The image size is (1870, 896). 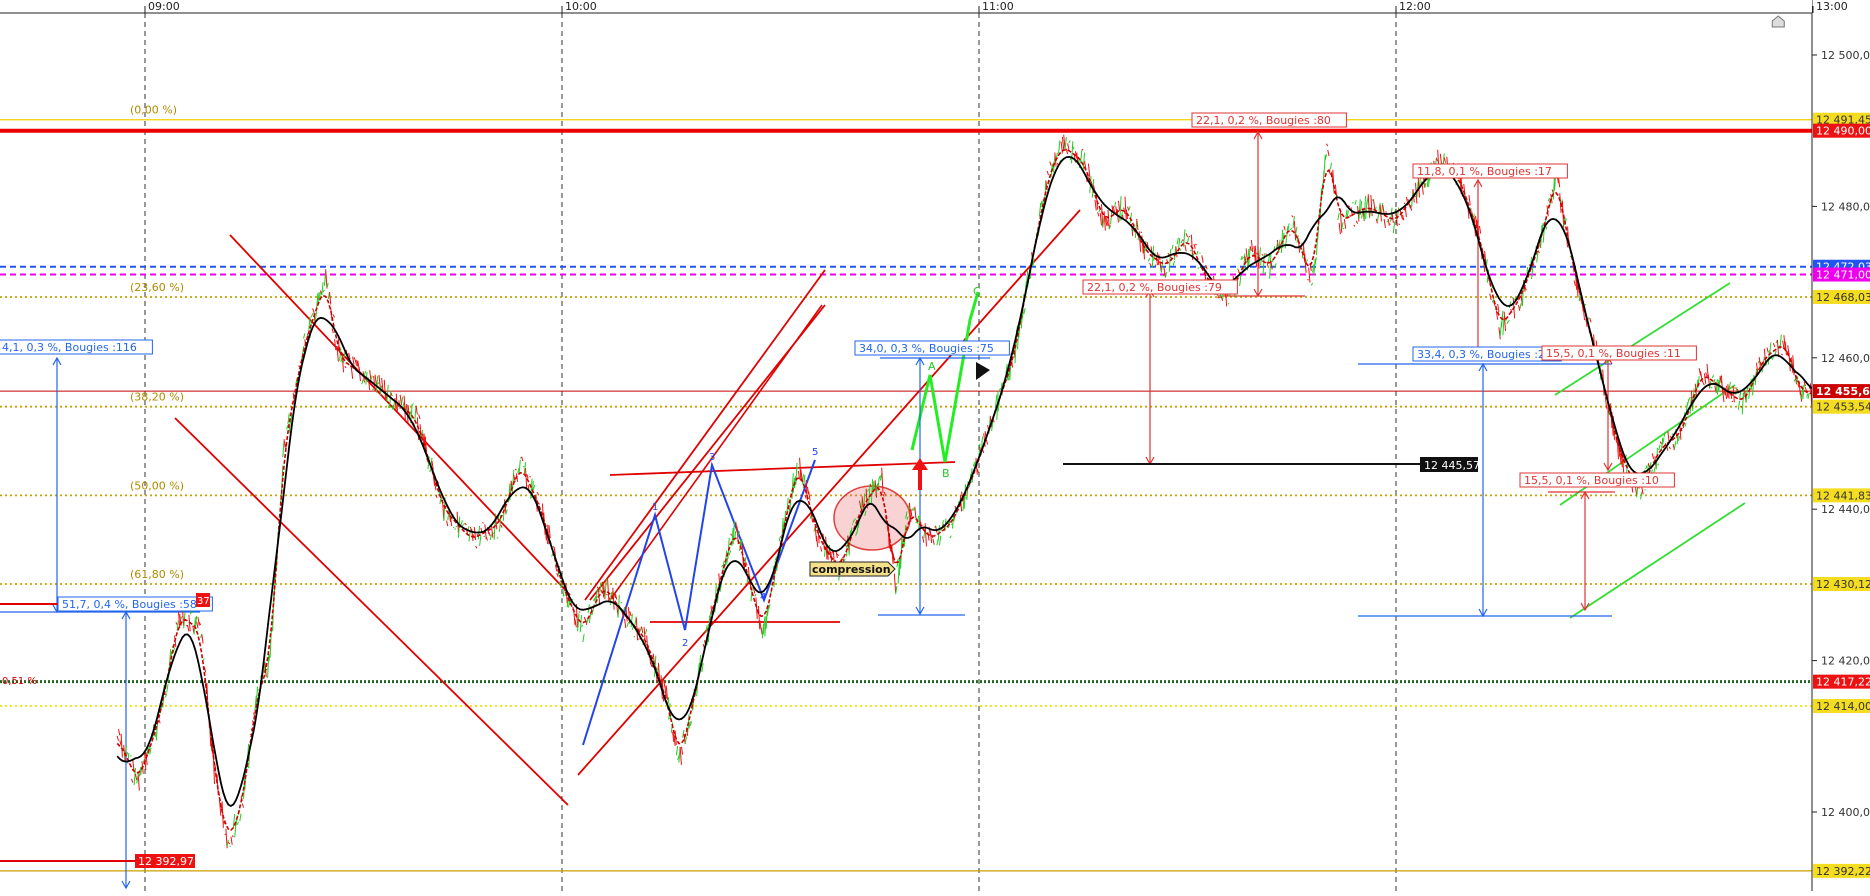 What do you see at coordinates (1845, 812) in the screenshot?
I see `price-tick-label: 12 400,00` at bounding box center [1845, 812].